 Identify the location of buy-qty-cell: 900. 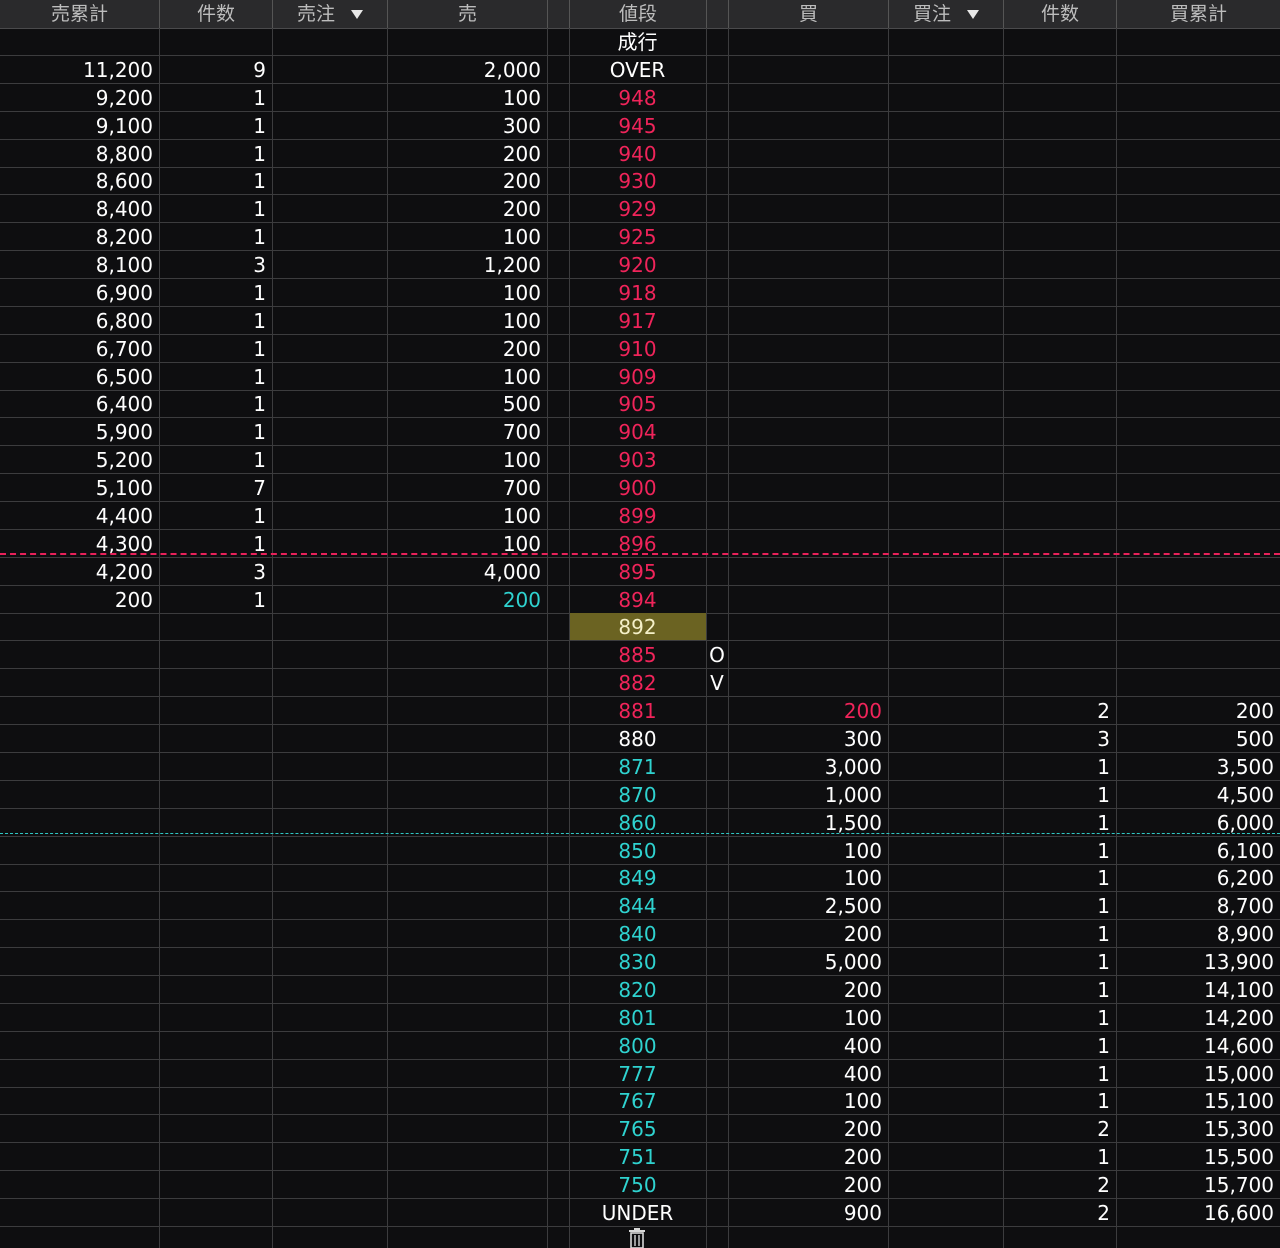
(808, 1212).